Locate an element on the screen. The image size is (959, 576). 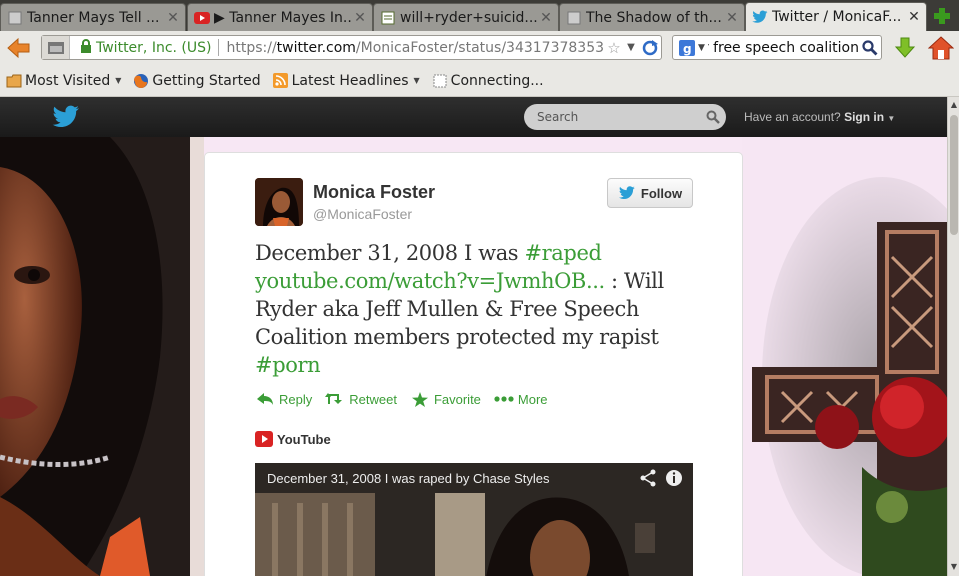
more-button: More is located at coordinates (521, 399).